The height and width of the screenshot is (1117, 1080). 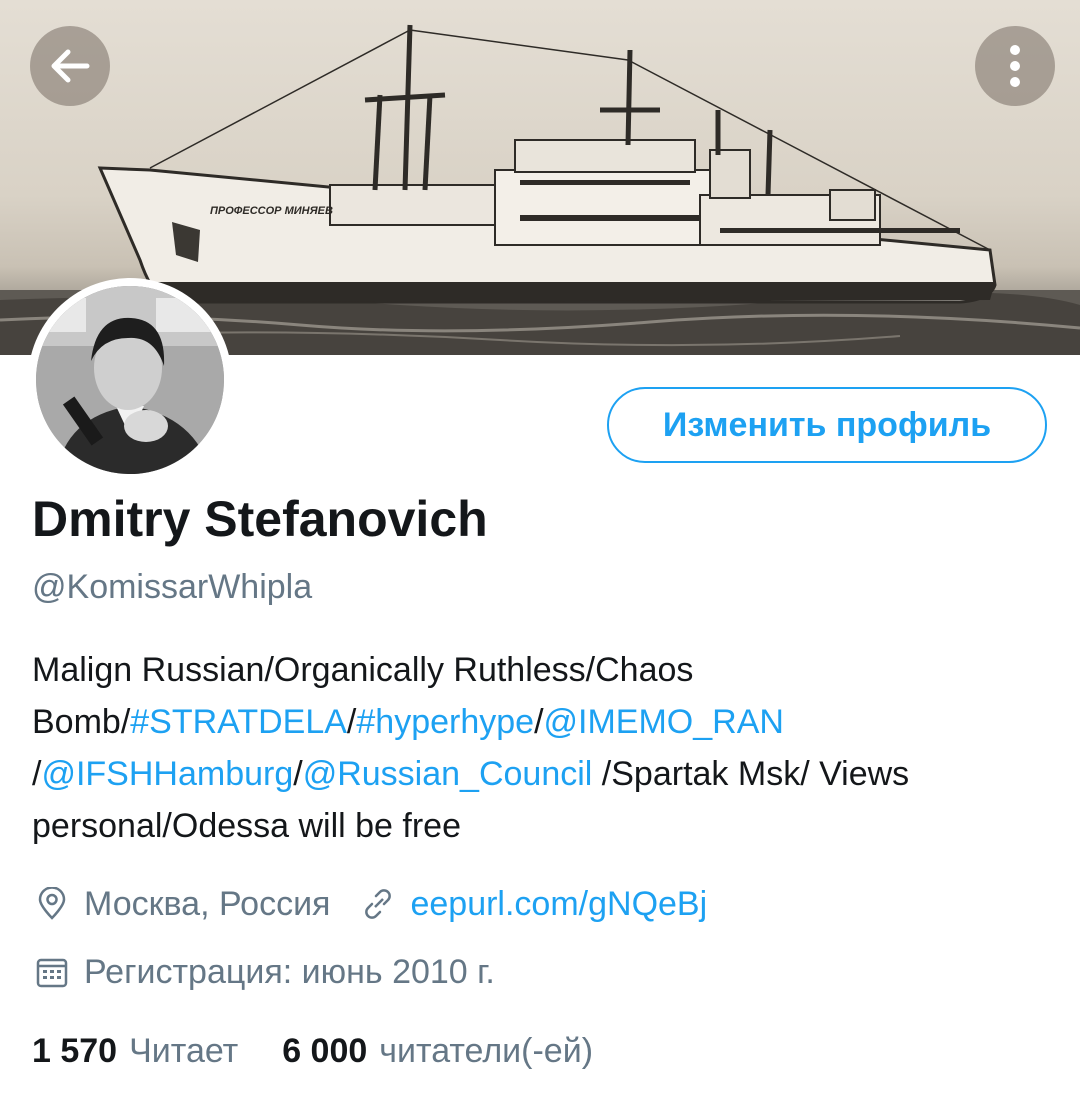 I want to click on profile-stats: 1 570 Читает 6 000 читатели(-ей), so click(x=312, y=1051).